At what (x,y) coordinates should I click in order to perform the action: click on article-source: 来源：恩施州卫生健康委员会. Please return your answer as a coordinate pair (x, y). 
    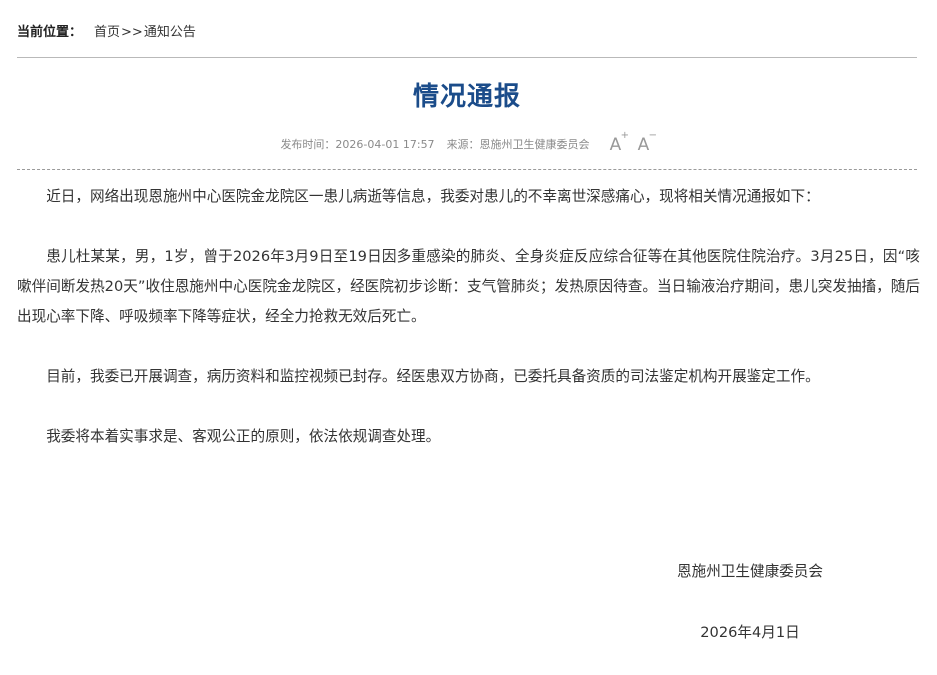
    Looking at the image, I should click on (518, 144).